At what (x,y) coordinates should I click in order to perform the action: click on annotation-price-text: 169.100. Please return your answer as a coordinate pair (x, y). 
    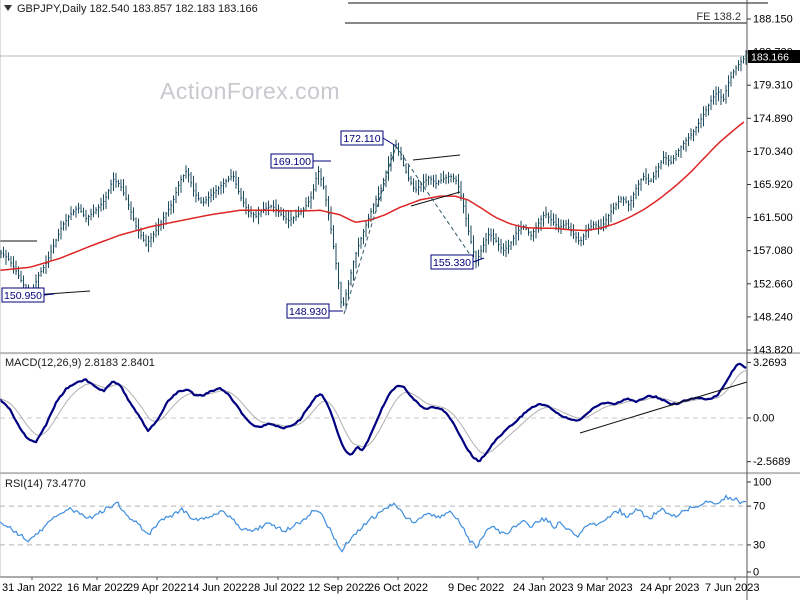
    Looking at the image, I should click on (292, 162).